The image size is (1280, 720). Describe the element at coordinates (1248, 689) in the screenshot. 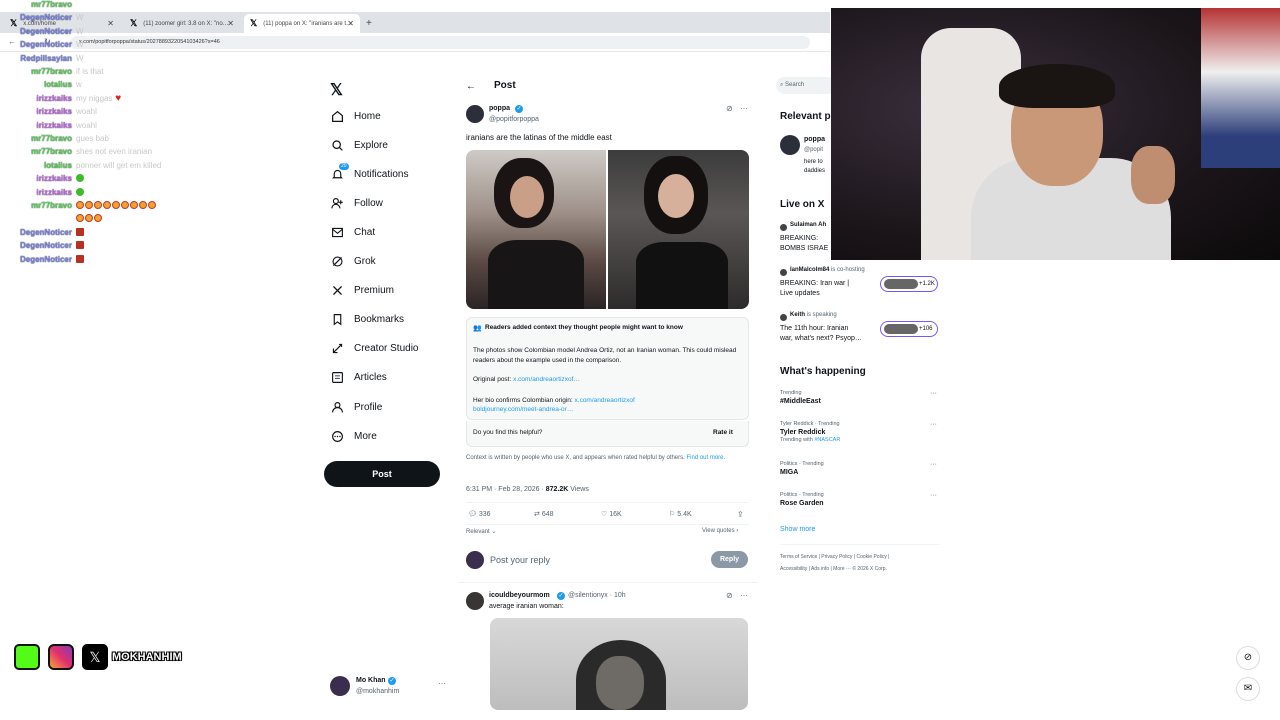

I see `messages-icon: ✉` at that location.